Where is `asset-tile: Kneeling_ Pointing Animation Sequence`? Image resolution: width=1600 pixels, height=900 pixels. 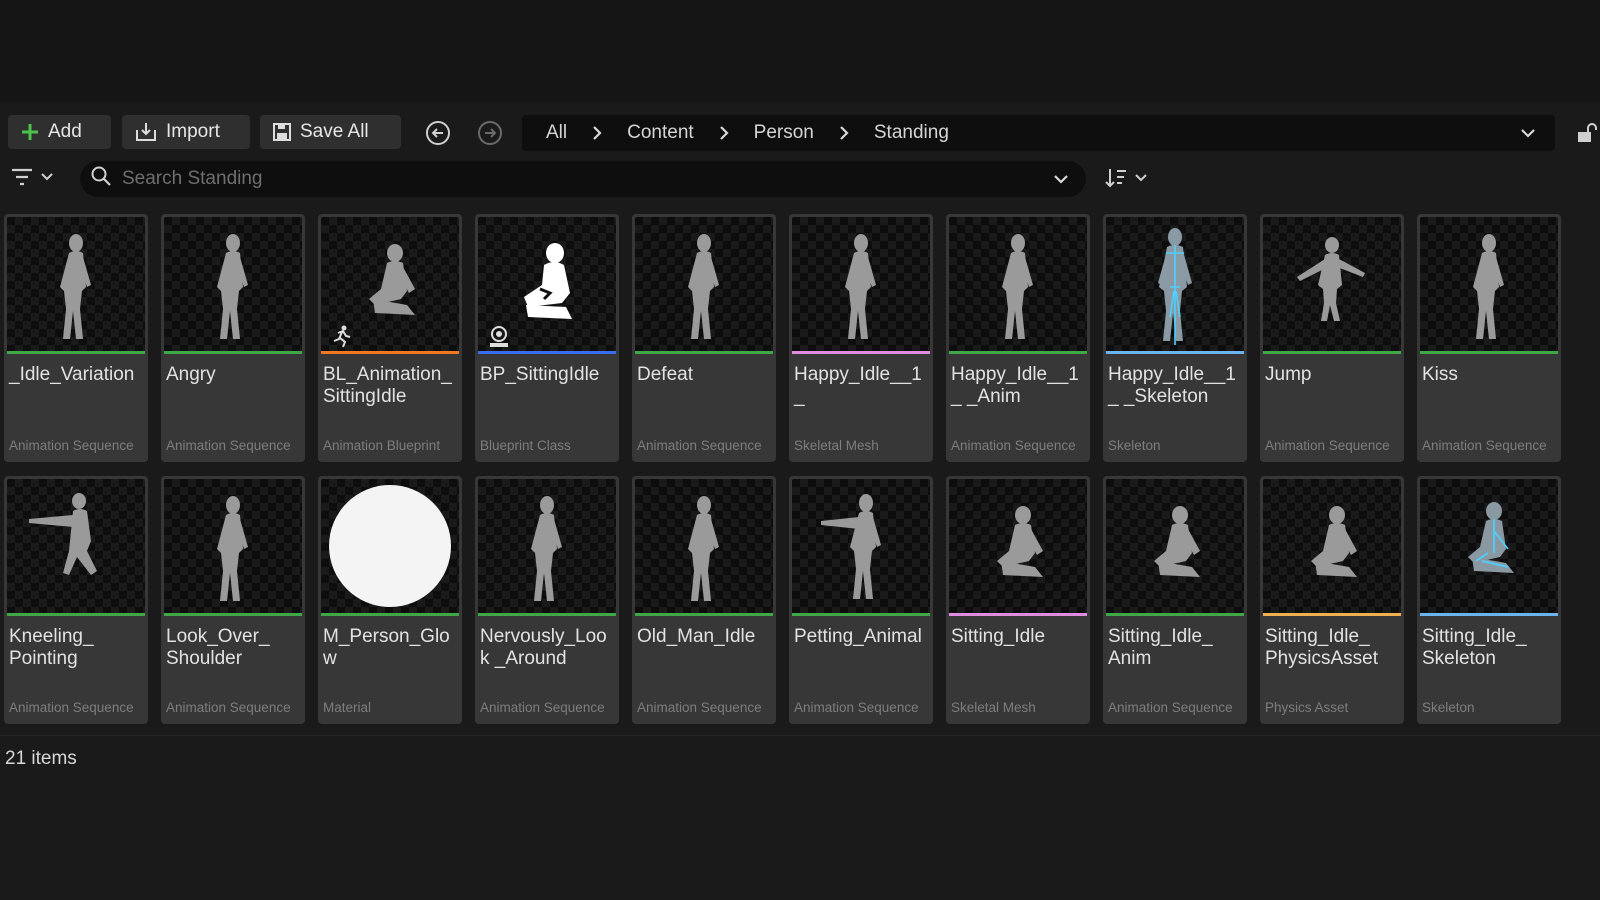
asset-tile: Kneeling_ Pointing Animation Sequence is located at coordinates (76, 600).